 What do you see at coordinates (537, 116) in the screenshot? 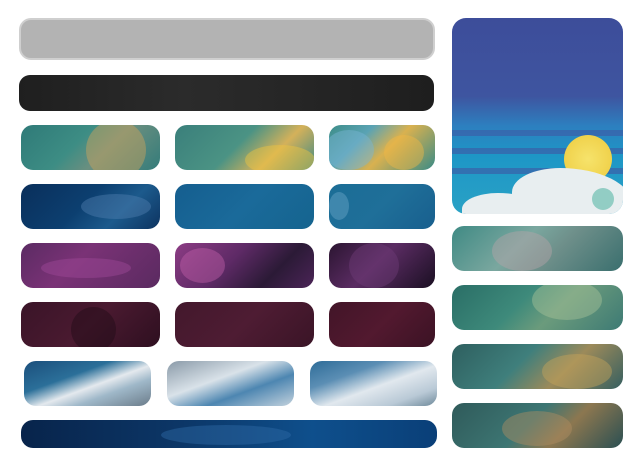
I see `hero-image` at bounding box center [537, 116].